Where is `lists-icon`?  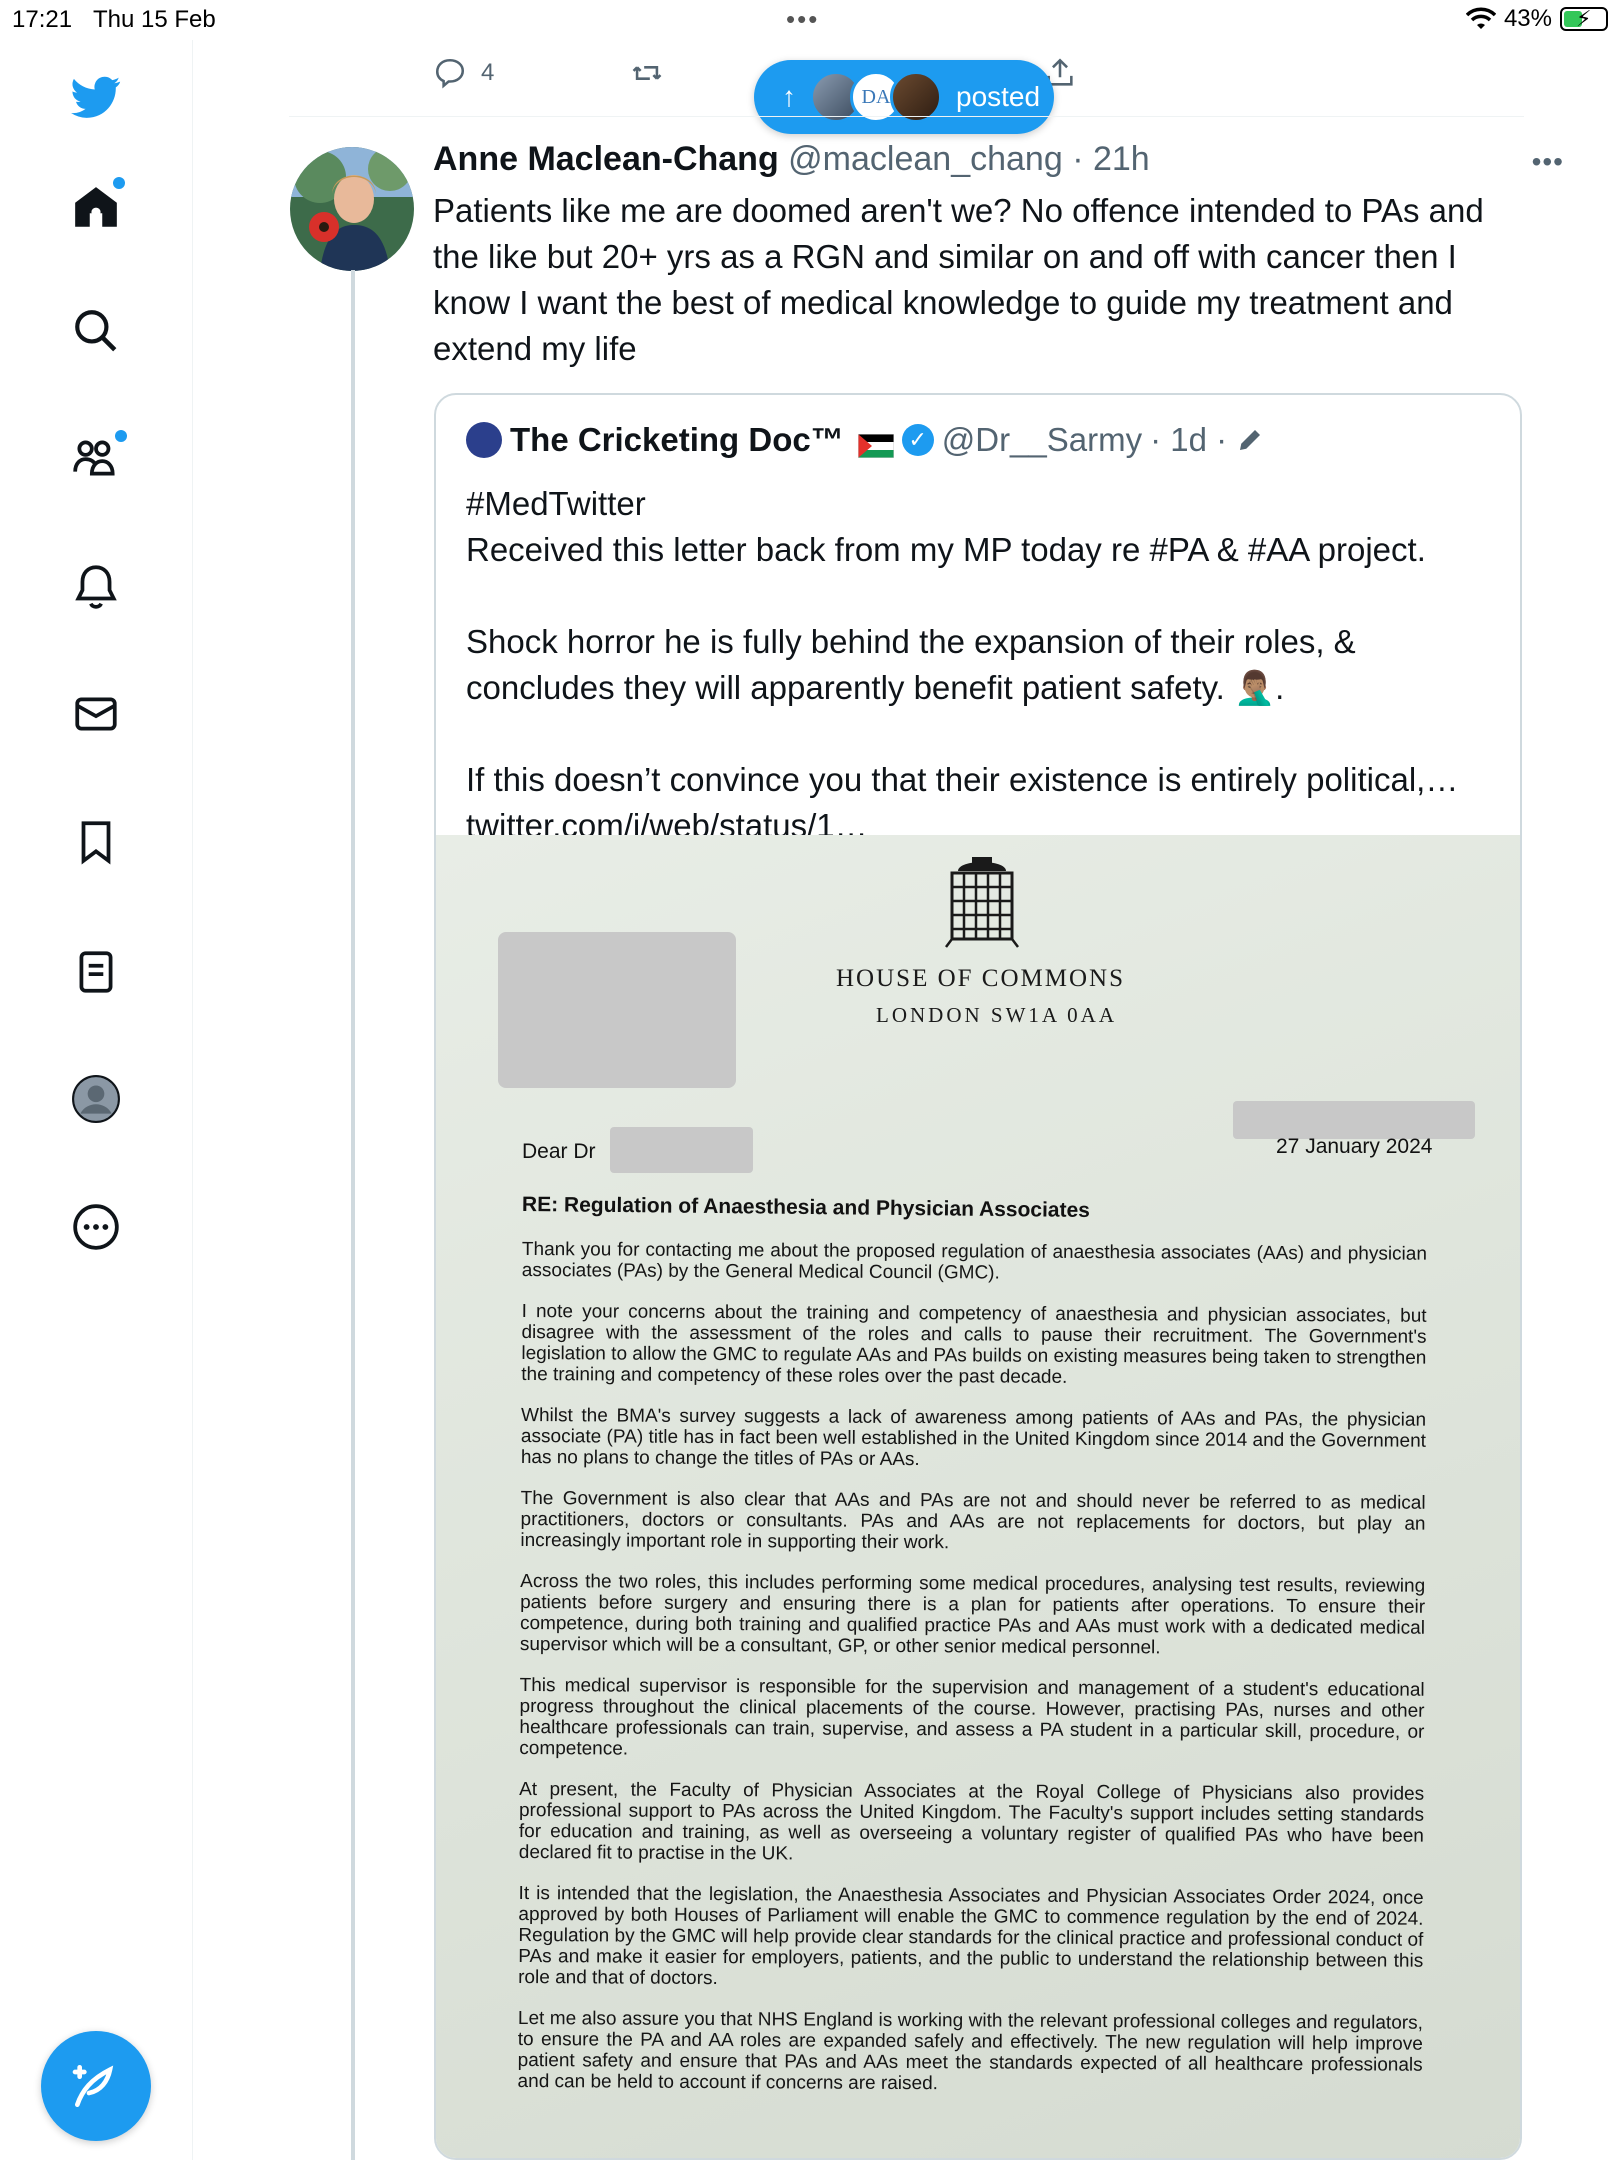
lists-icon is located at coordinates (96, 972).